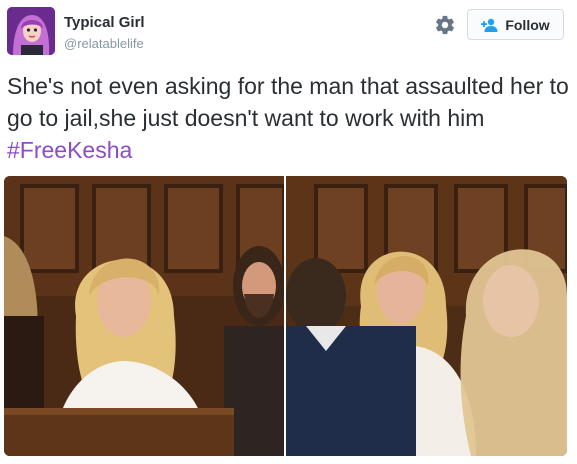 This screenshot has width=577, height=464. I want to click on author-handle: @relatablelife, so click(104, 43).